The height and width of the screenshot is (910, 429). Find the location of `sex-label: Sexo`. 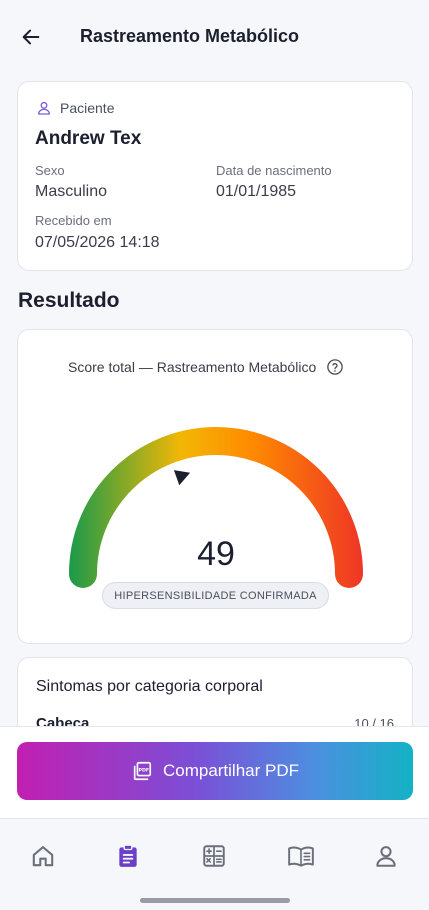

sex-label: Sexo is located at coordinates (50, 170).